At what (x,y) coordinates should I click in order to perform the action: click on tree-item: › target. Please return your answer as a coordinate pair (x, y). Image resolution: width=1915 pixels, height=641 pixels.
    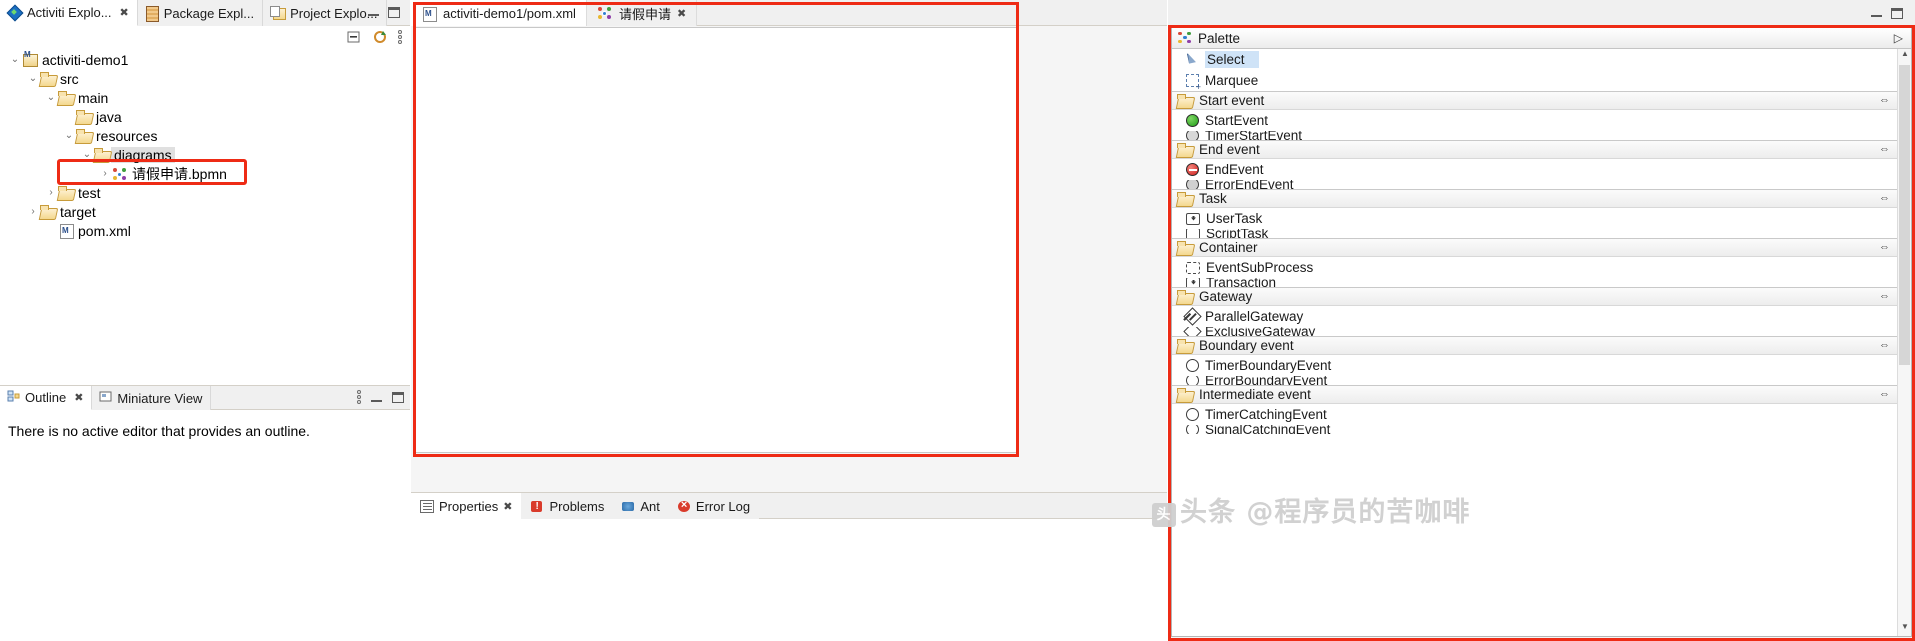
    Looking at the image, I should click on (205, 211).